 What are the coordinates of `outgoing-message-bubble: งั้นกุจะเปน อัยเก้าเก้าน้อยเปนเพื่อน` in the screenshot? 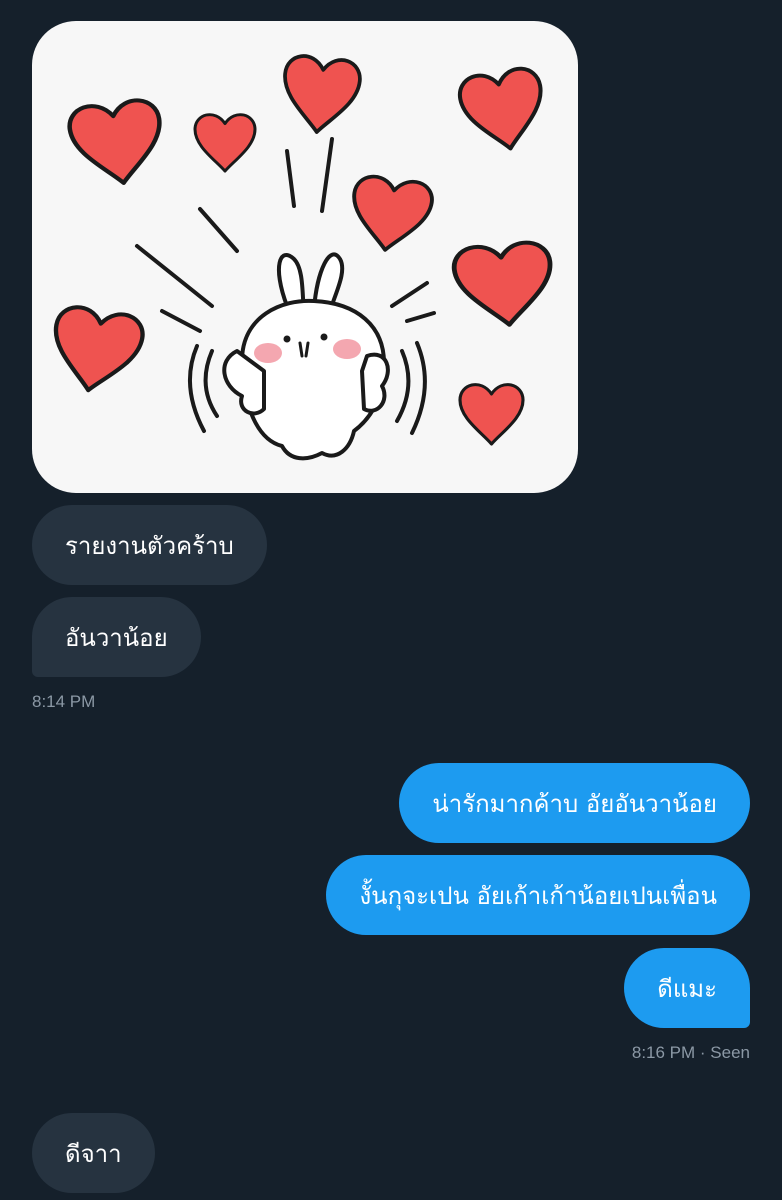 It's located at (538, 895).